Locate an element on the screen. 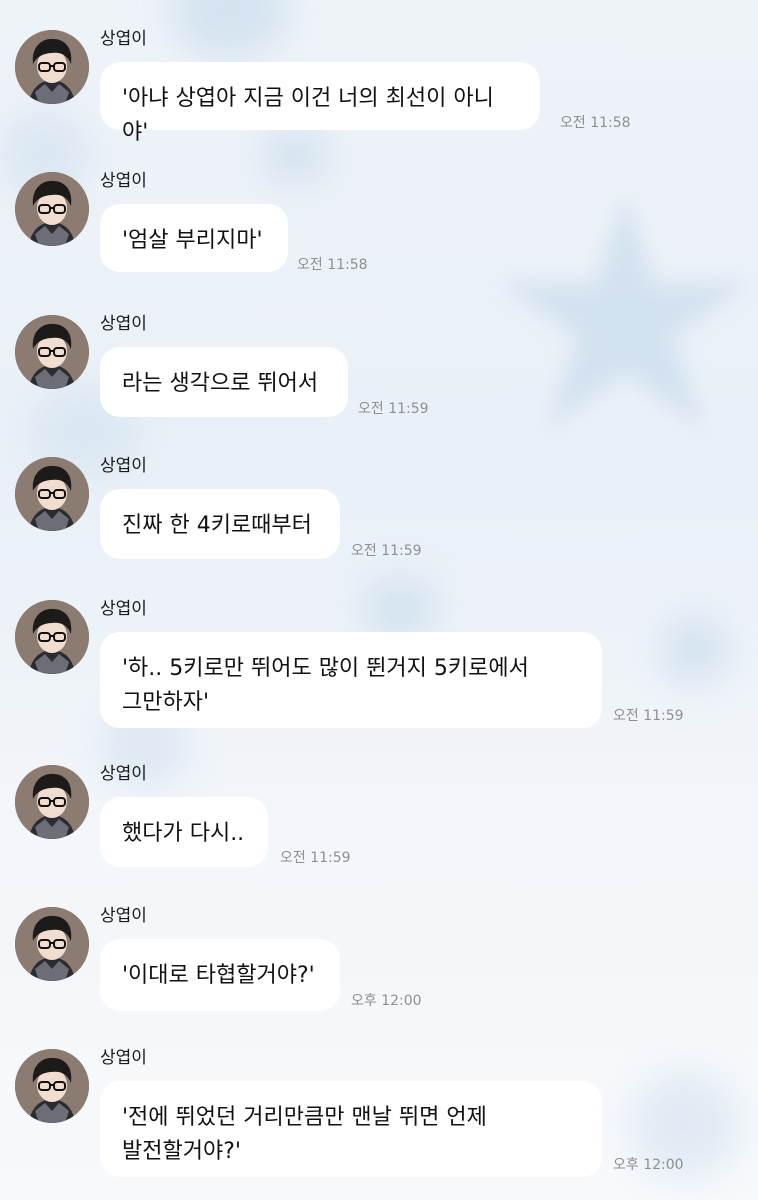 The width and height of the screenshot is (758, 1200). message-bubble: '엄살 부리지마' is located at coordinates (194, 238).